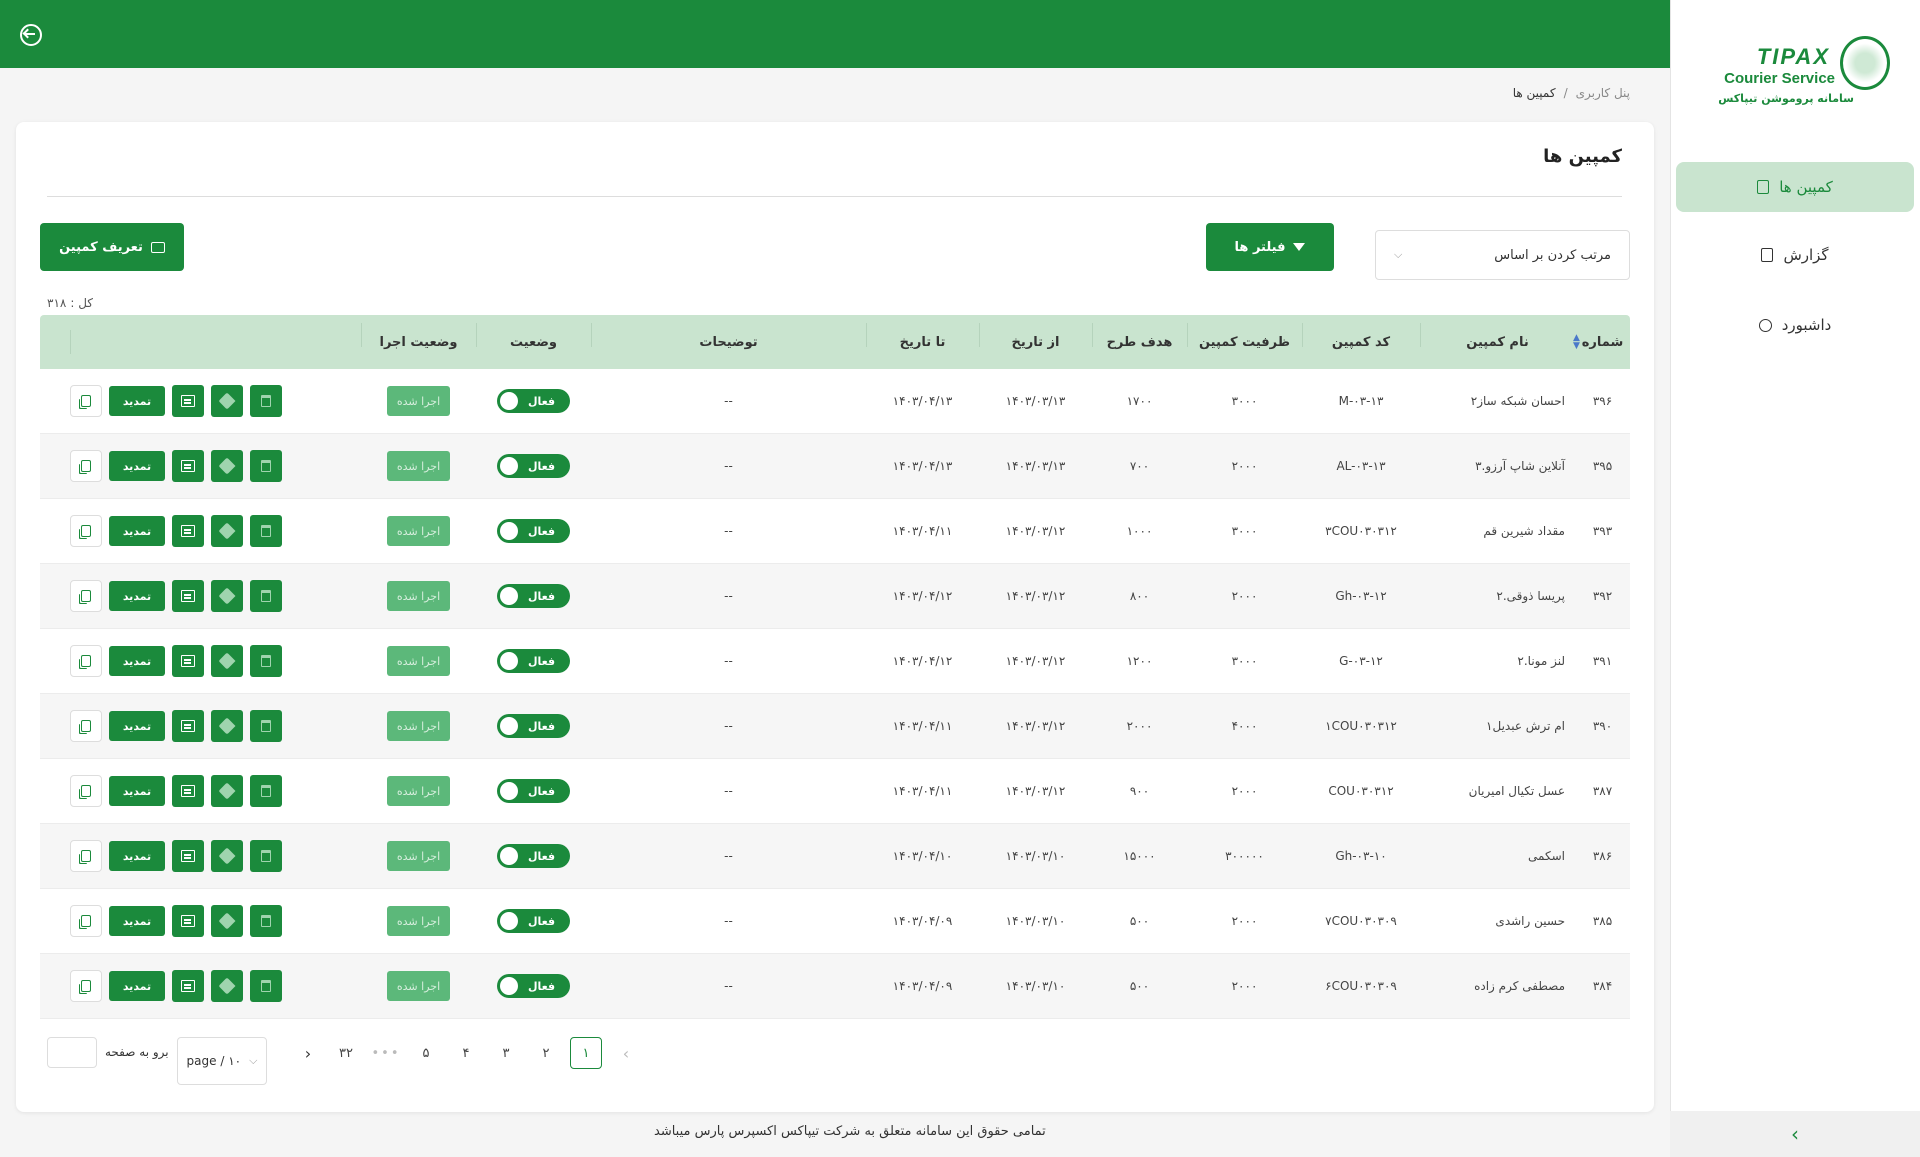  What do you see at coordinates (1244, 466) in the screenshot?
I see `cell-capacity: ۲۰۰۰` at bounding box center [1244, 466].